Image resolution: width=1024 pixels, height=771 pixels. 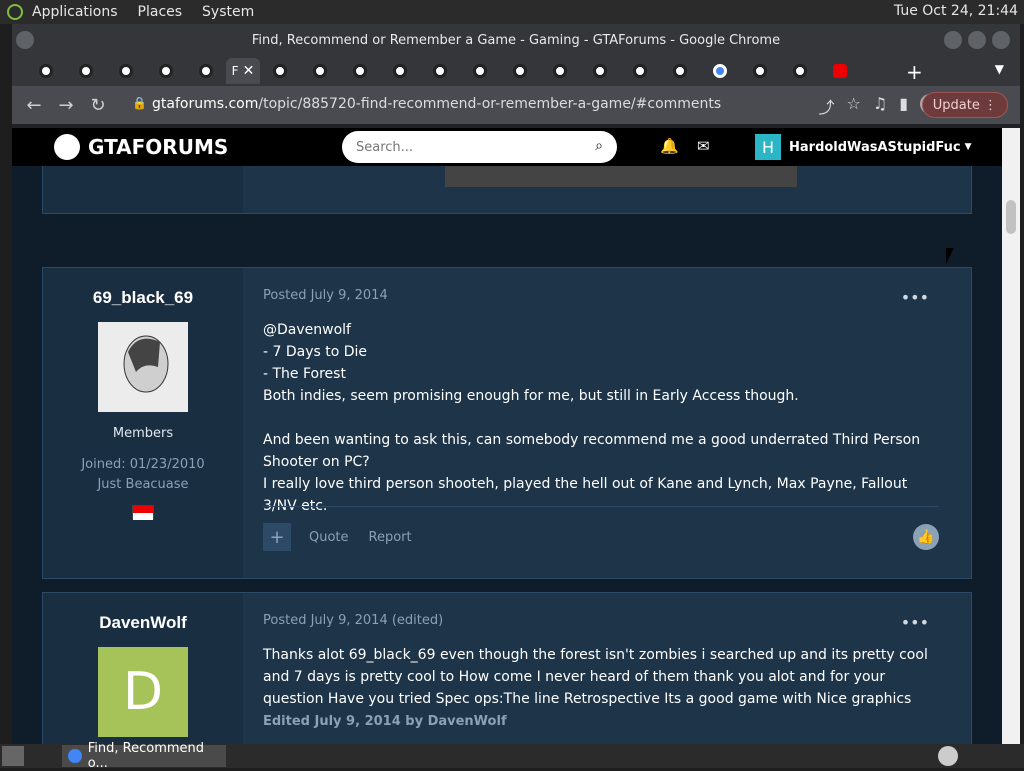 I want to click on google-favicon-icon, so click(x=720, y=71).